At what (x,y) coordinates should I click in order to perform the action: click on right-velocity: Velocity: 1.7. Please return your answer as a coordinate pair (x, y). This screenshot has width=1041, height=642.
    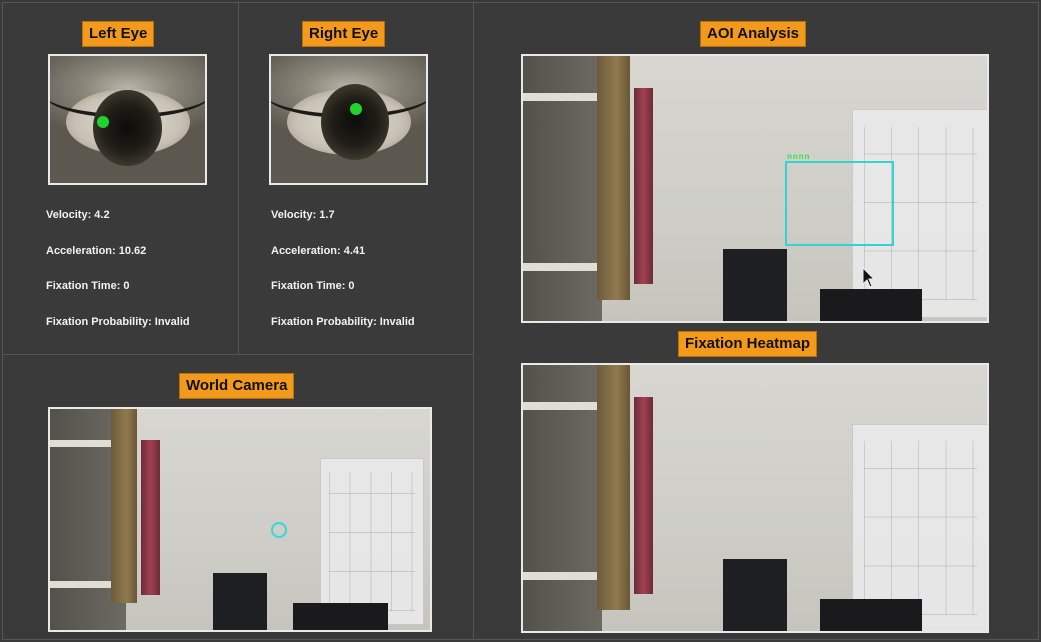
    Looking at the image, I should click on (303, 215).